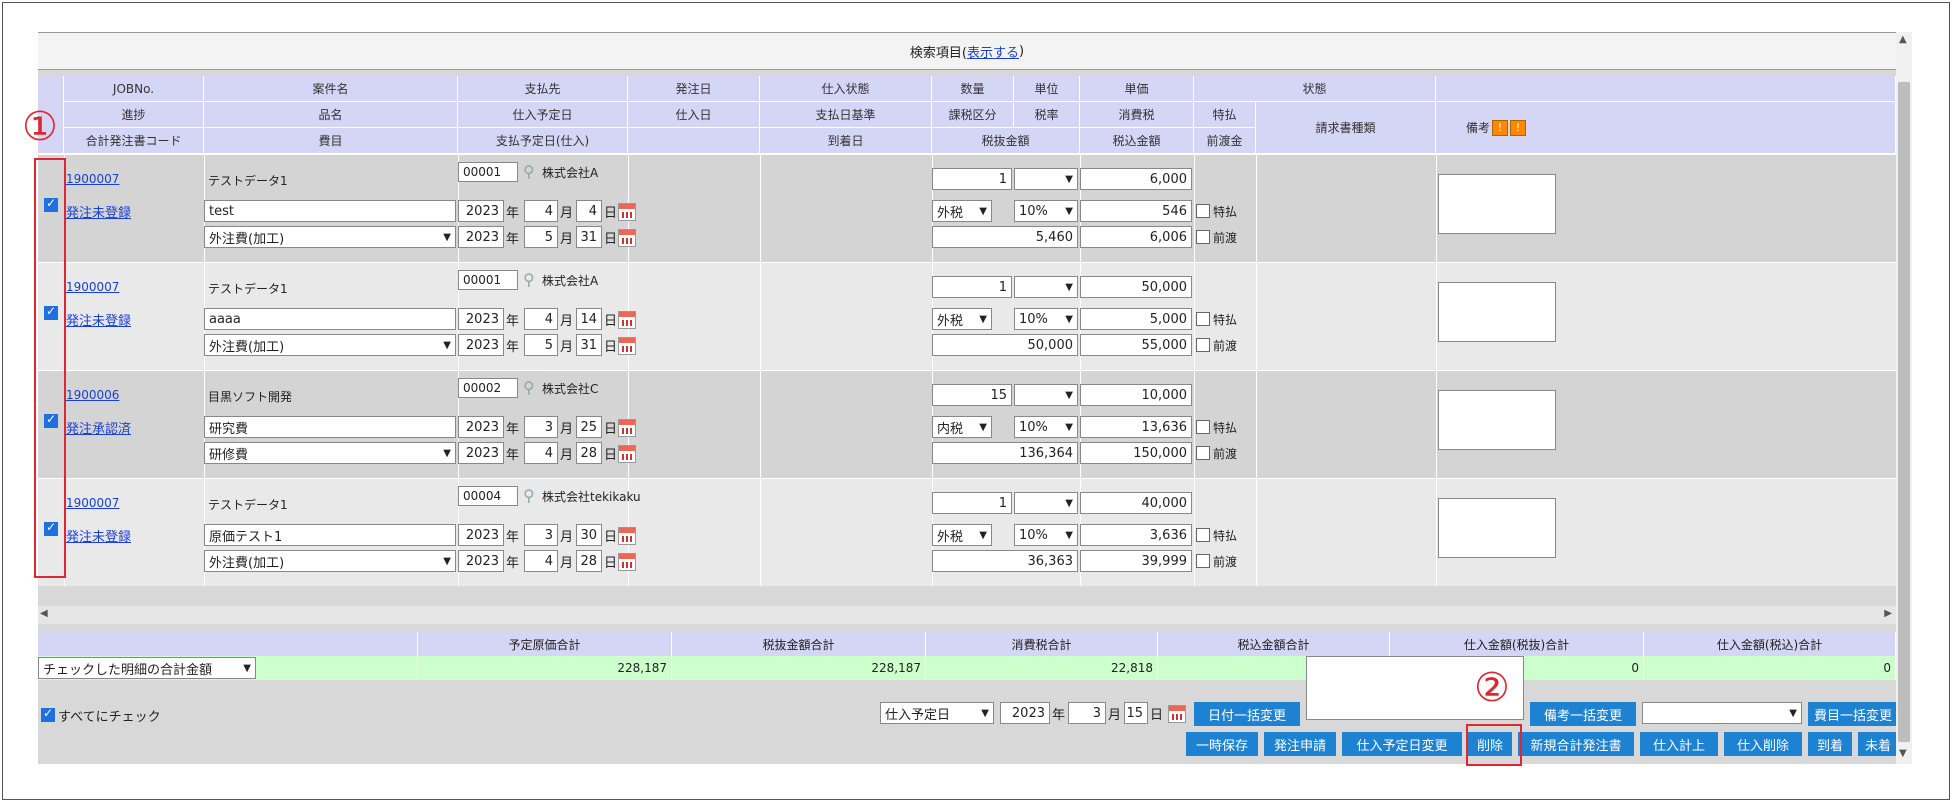 This screenshot has width=1954, height=804. What do you see at coordinates (967, 615) in the screenshot?
I see `horizontal-scrollbar: ◀ ▶` at bounding box center [967, 615].